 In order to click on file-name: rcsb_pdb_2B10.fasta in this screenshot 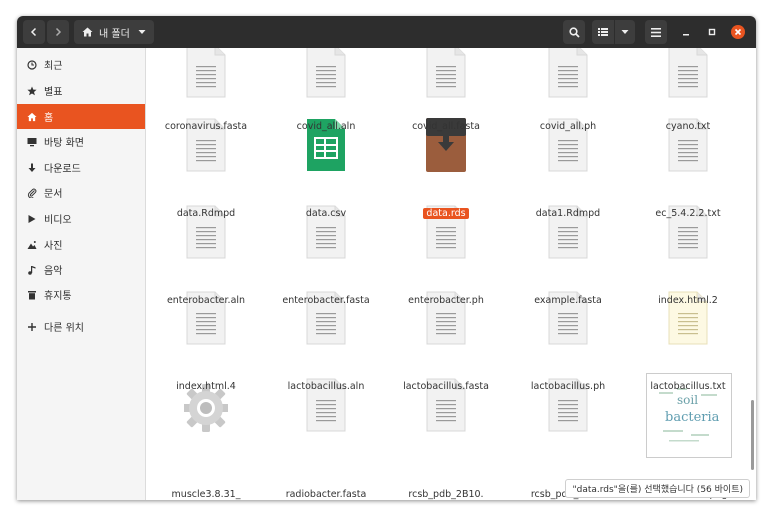, I will do `click(446, 494)`.